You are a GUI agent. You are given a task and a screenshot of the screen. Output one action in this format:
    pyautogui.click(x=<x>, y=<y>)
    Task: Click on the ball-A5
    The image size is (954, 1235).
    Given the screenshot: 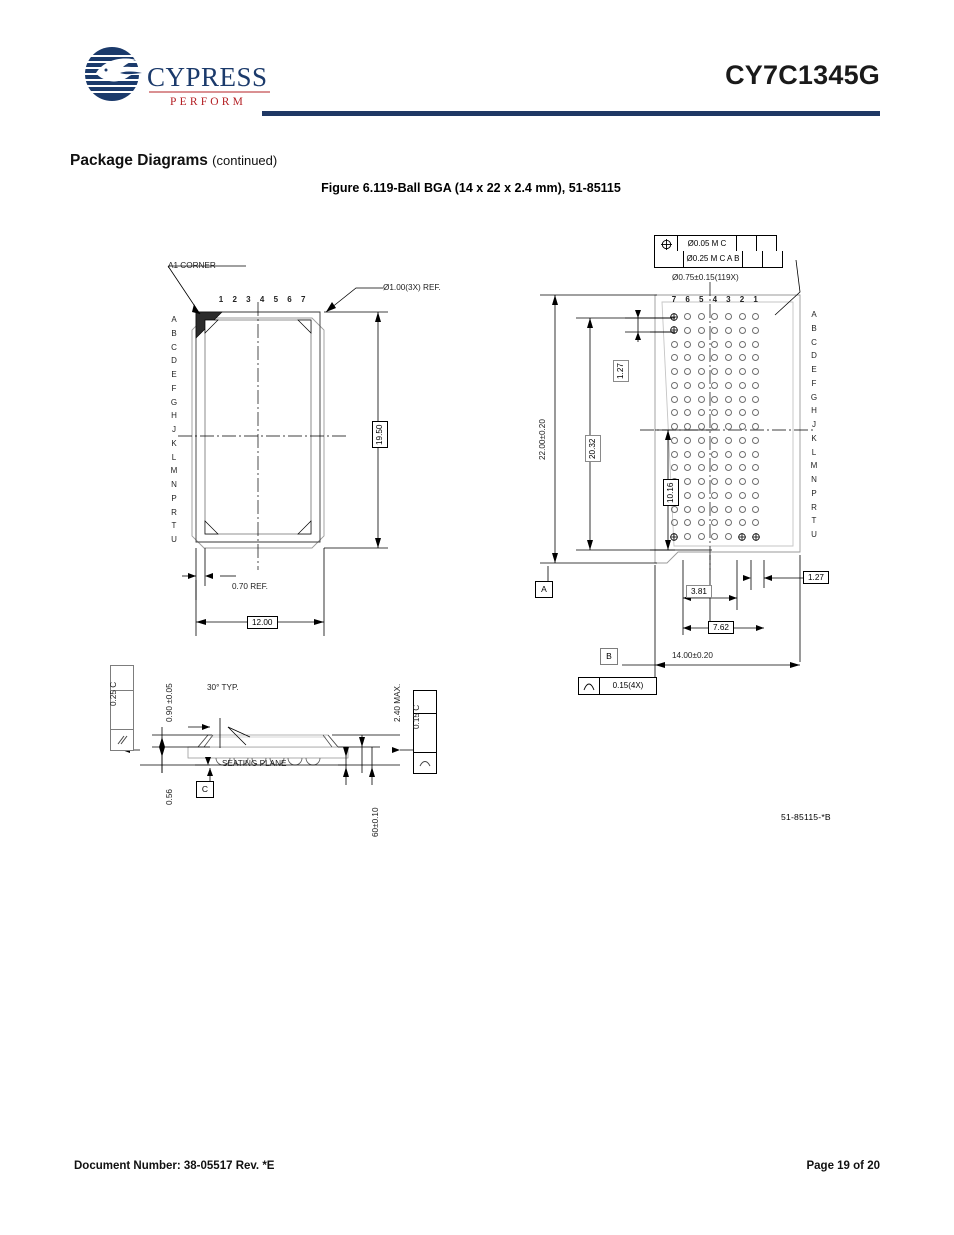 What is the action you would take?
    pyautogui.click(x=701, y=316)
    